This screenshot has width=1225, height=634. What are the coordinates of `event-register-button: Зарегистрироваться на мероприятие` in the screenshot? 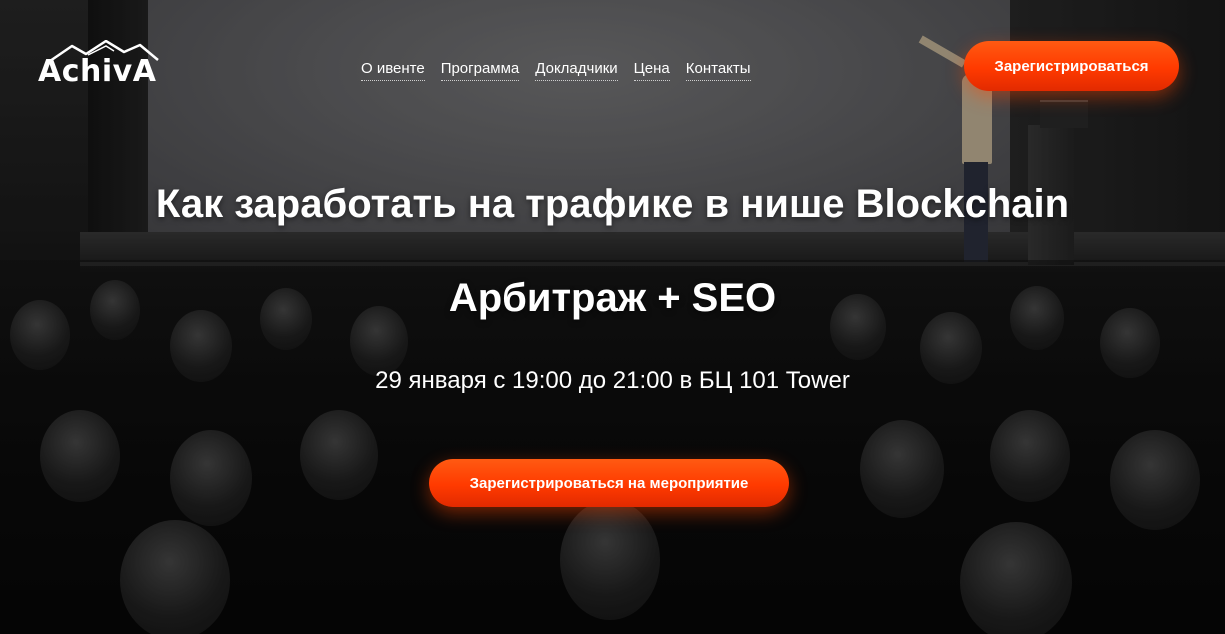 It's located at (609, 483).